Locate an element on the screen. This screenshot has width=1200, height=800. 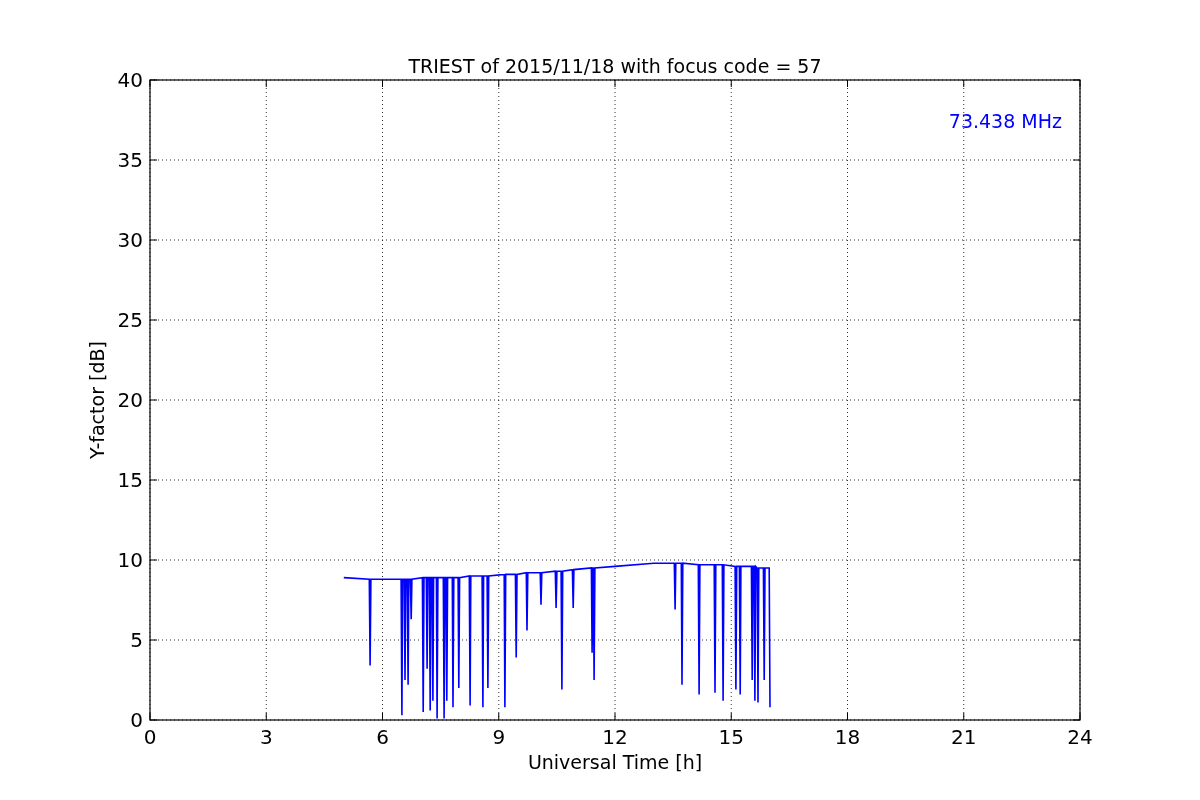
x-tick-label: 18 is located at coordinates (847, 737).